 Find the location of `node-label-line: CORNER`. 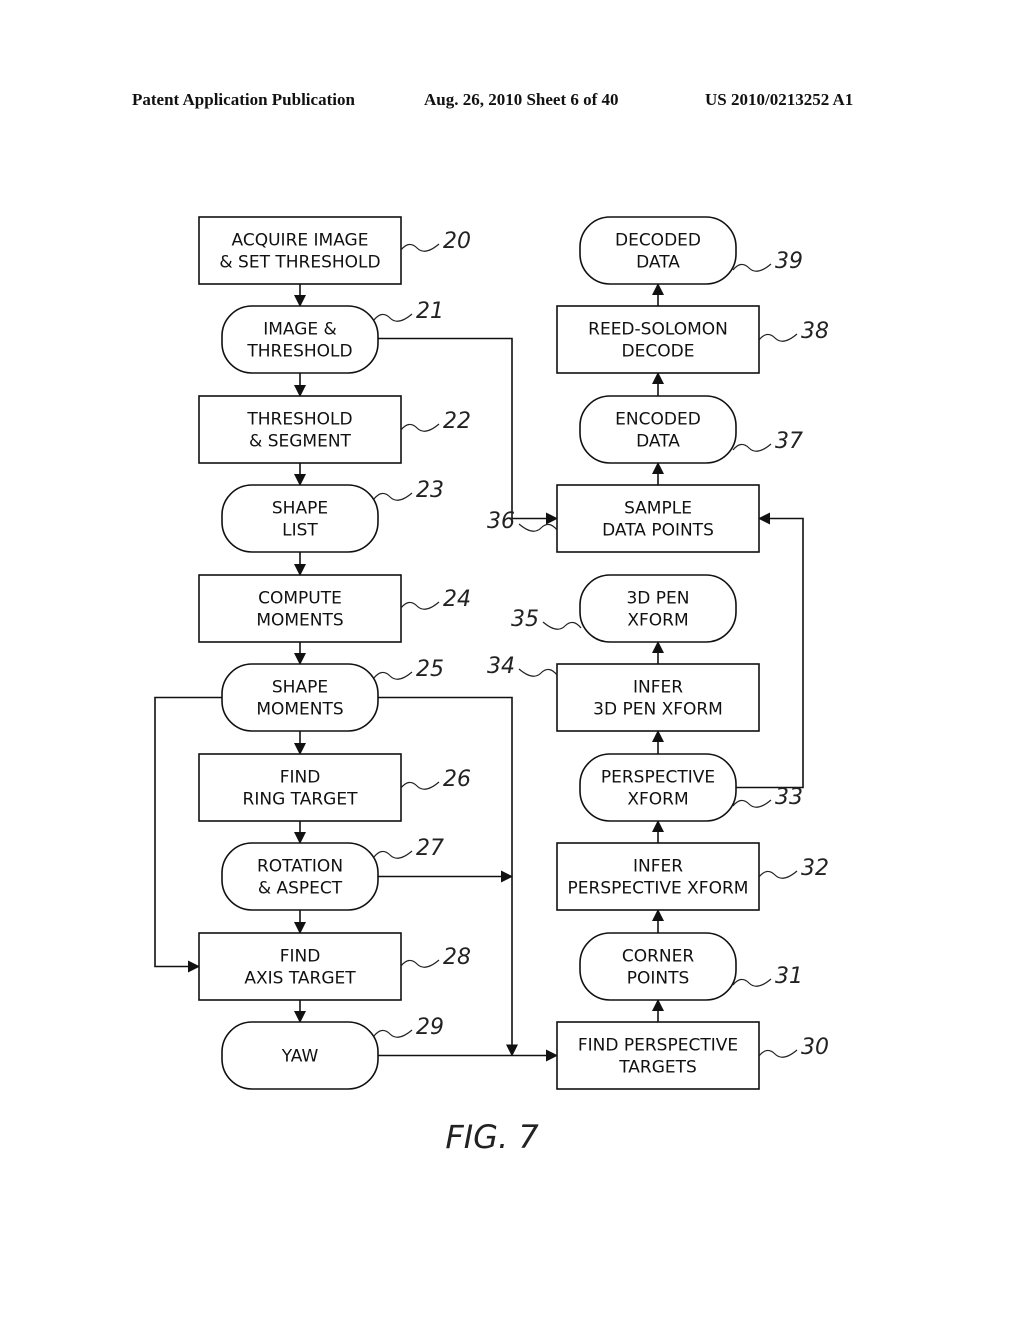

node-label-line: CORNER is located at coordinates (658, 957).